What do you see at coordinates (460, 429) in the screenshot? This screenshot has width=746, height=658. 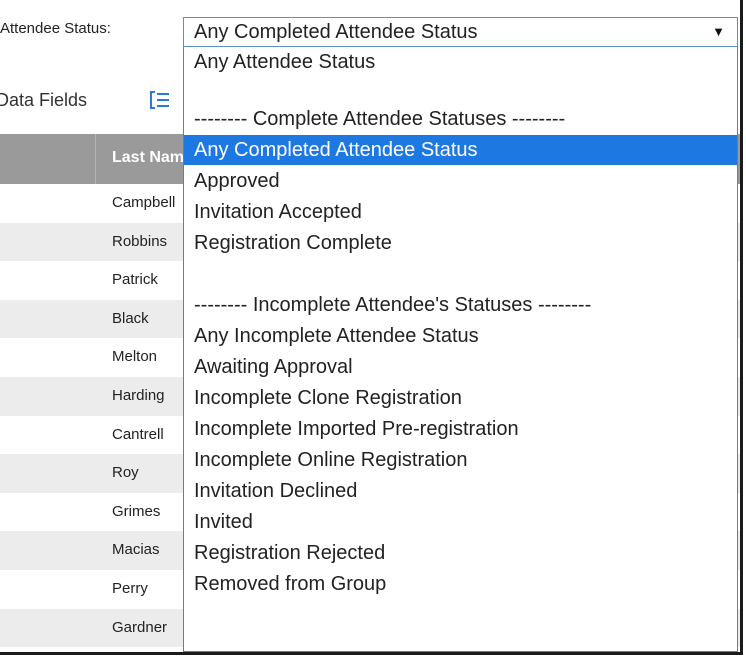 I see `dropdown-option: Incomplete Imported Pre-registration` at bounding box center [460, 429].